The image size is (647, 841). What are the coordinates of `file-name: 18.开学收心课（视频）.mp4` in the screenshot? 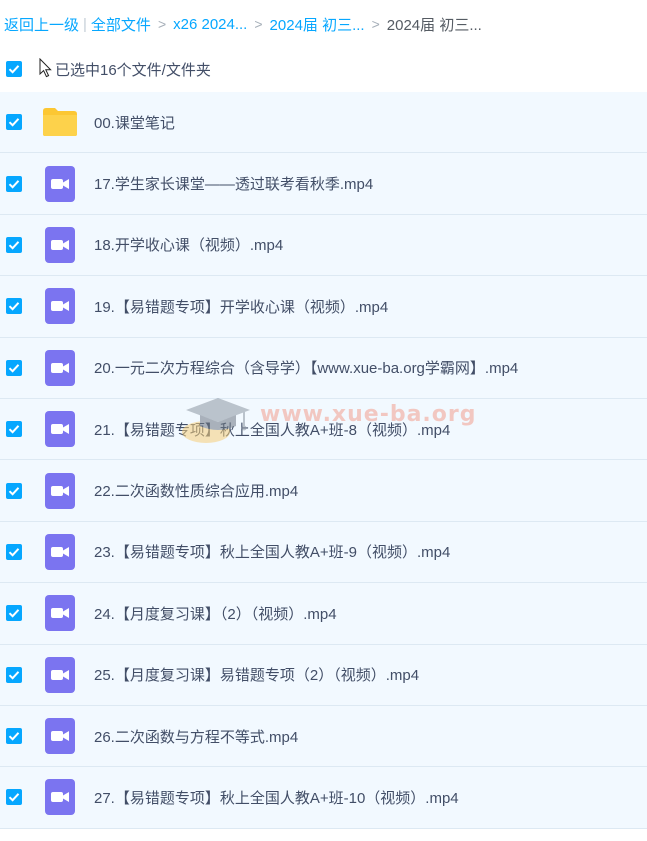 It's located at (188, 244).